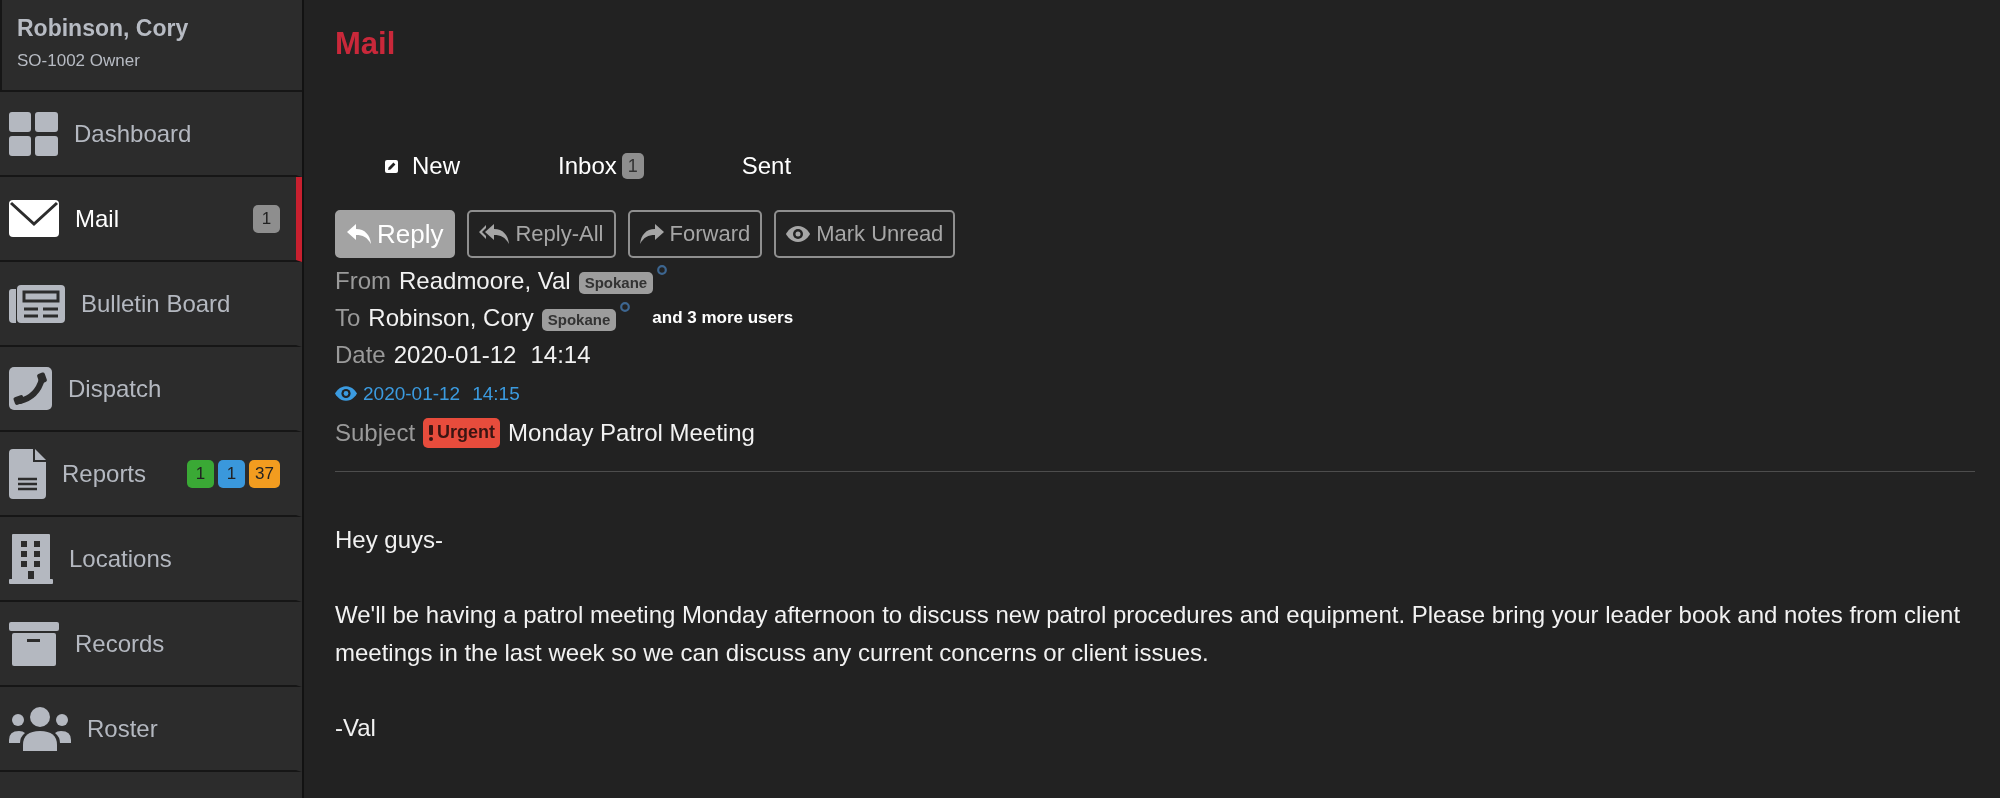  I want to click on action-button: Forward, so click(695, 234).